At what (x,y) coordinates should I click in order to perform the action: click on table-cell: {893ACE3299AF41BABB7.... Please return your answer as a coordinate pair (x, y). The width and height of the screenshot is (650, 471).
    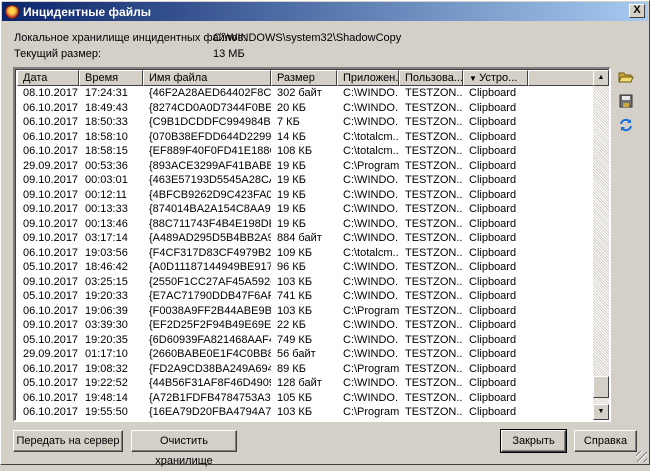
    Looking at the image, I should click on (210, 165).